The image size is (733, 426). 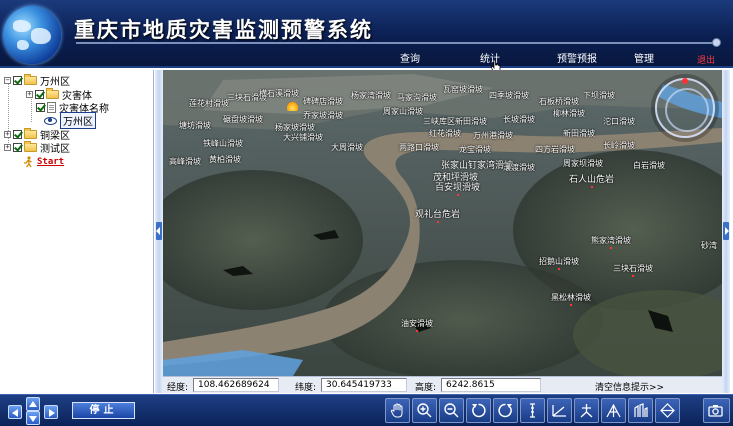 What do you see at coordinates (583, 163) in the screenshot?
I see `map-label: 周家坝滑坡` at bounding box center [583, 163].